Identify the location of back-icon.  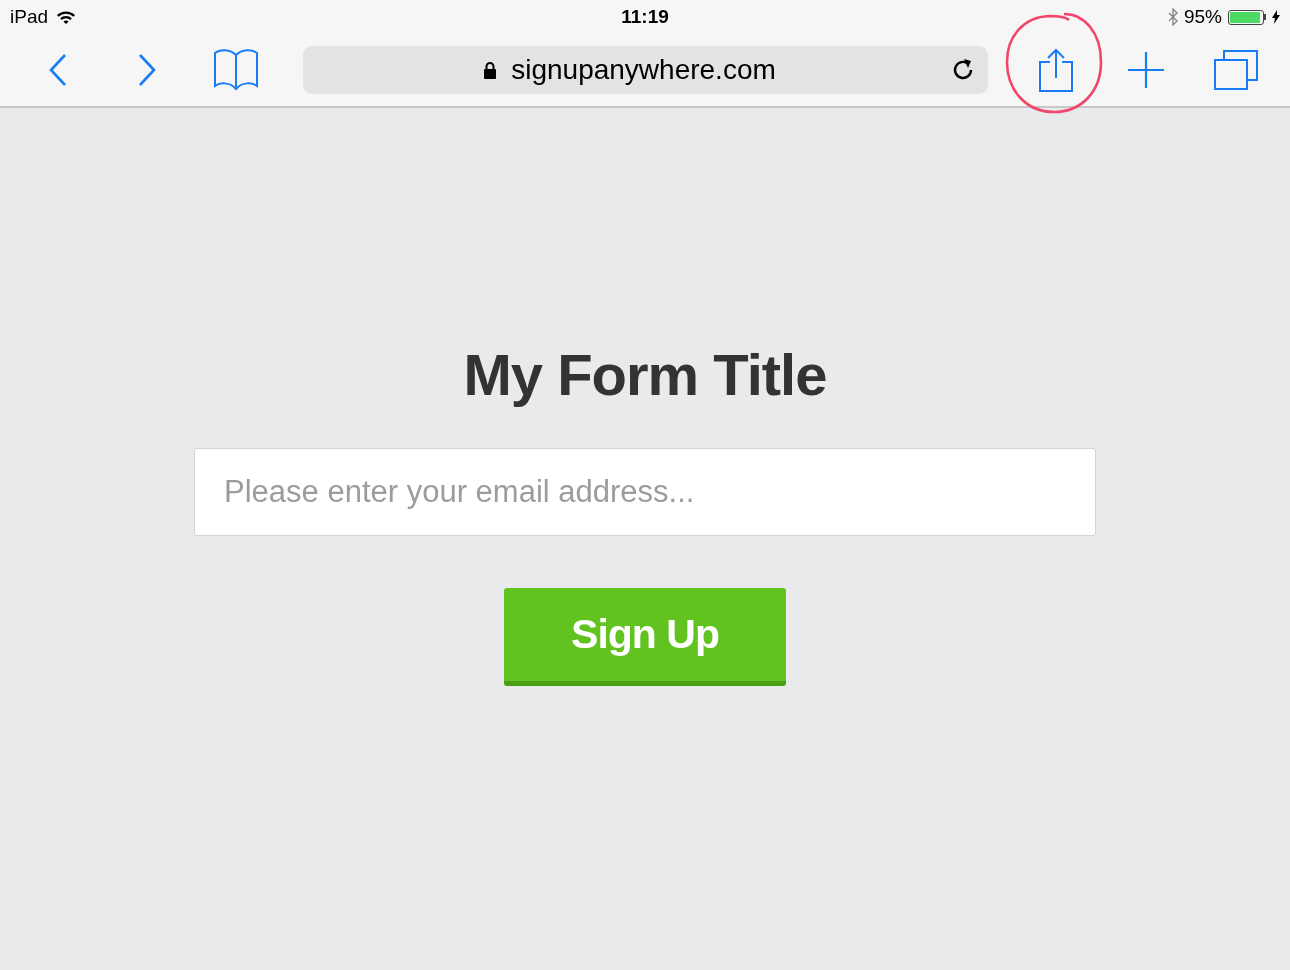
(58, 70).